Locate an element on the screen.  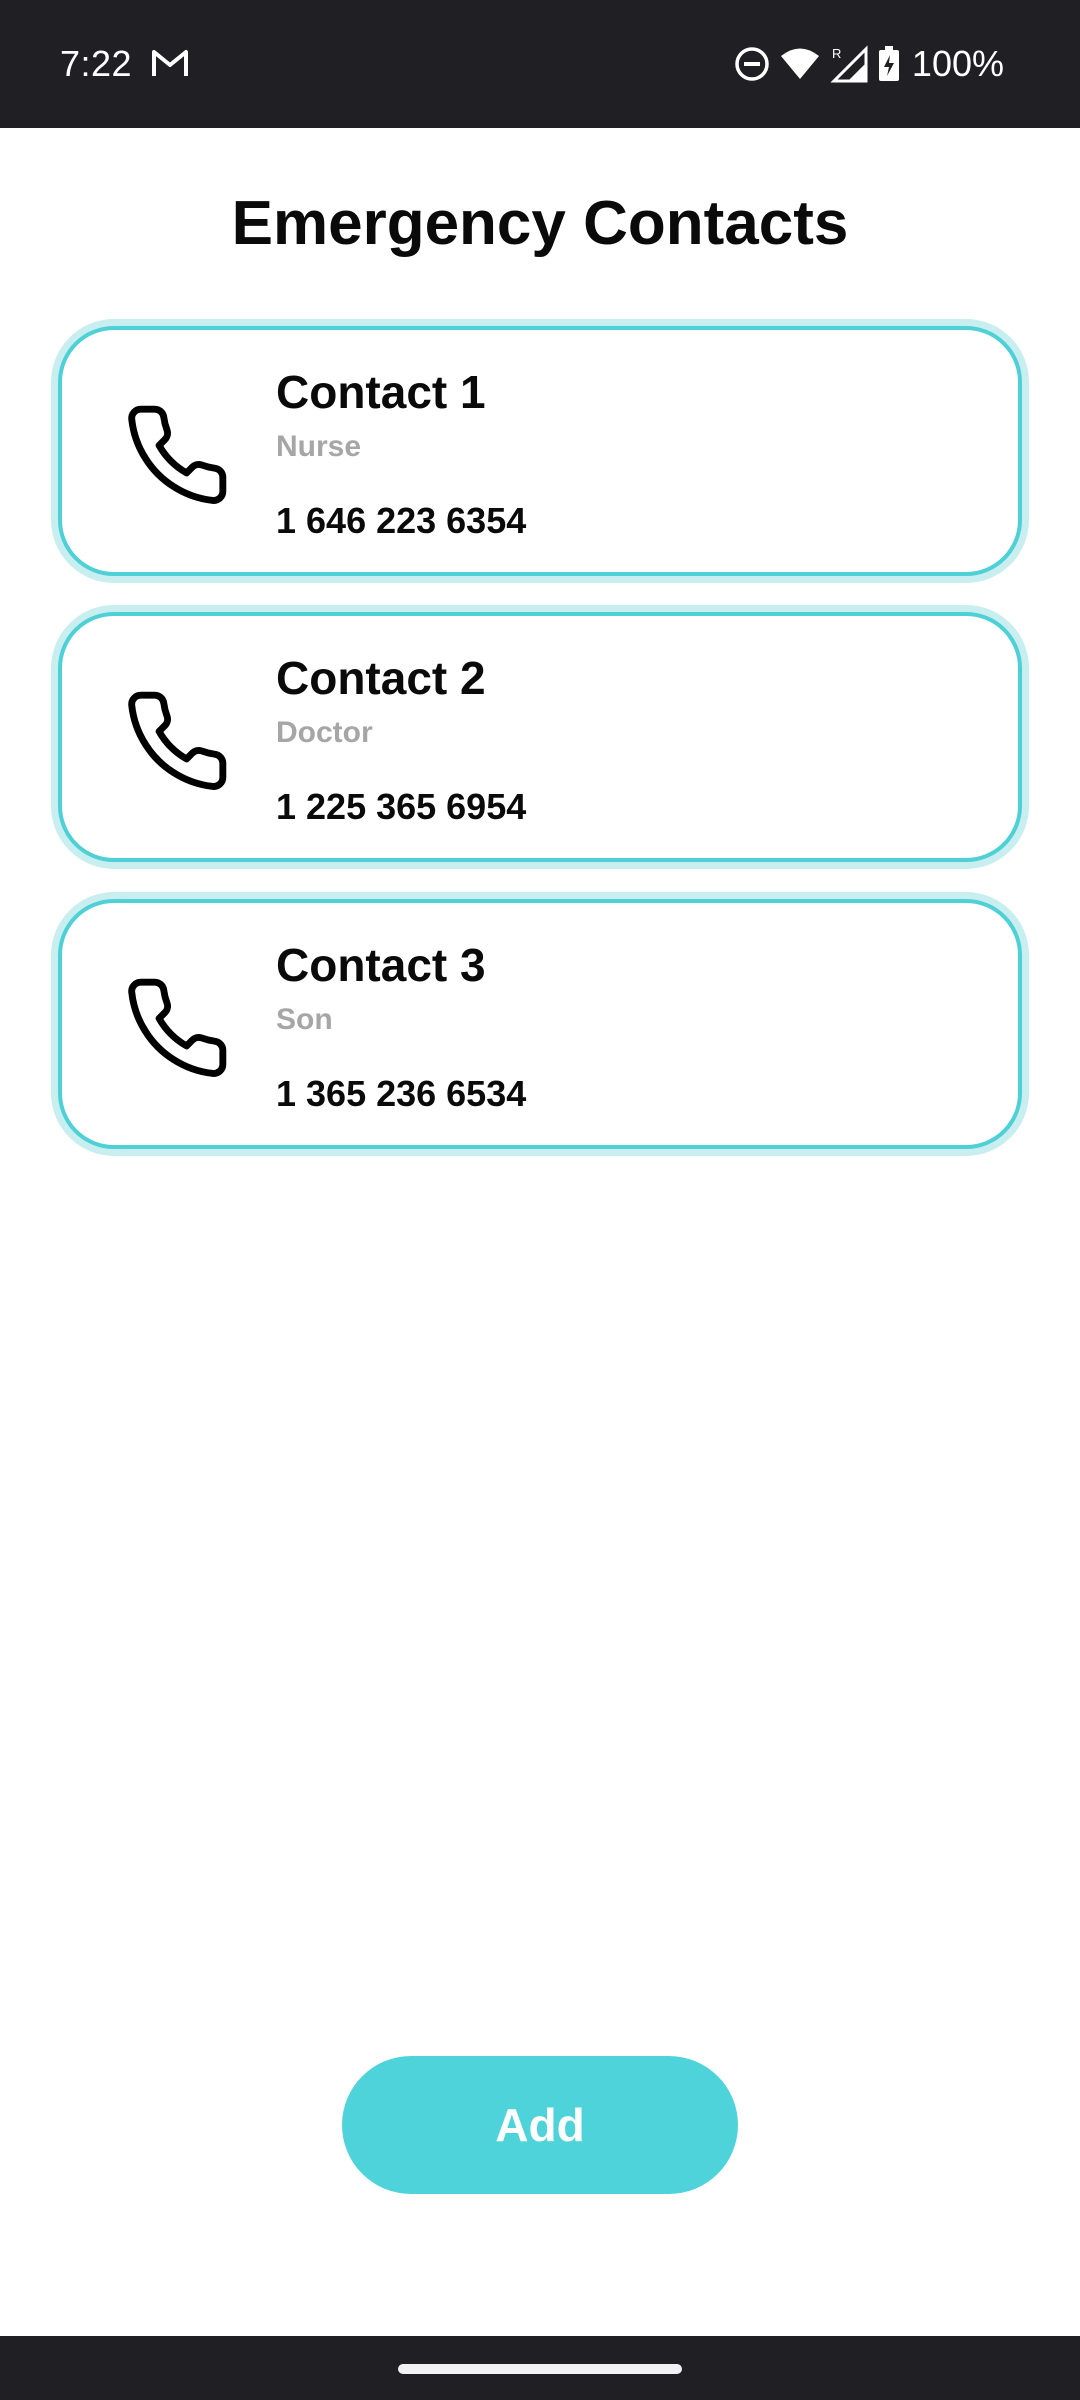
contact-card: Contact 3 Son 1 365 236 6534 is located at coordinates (540, 1024).